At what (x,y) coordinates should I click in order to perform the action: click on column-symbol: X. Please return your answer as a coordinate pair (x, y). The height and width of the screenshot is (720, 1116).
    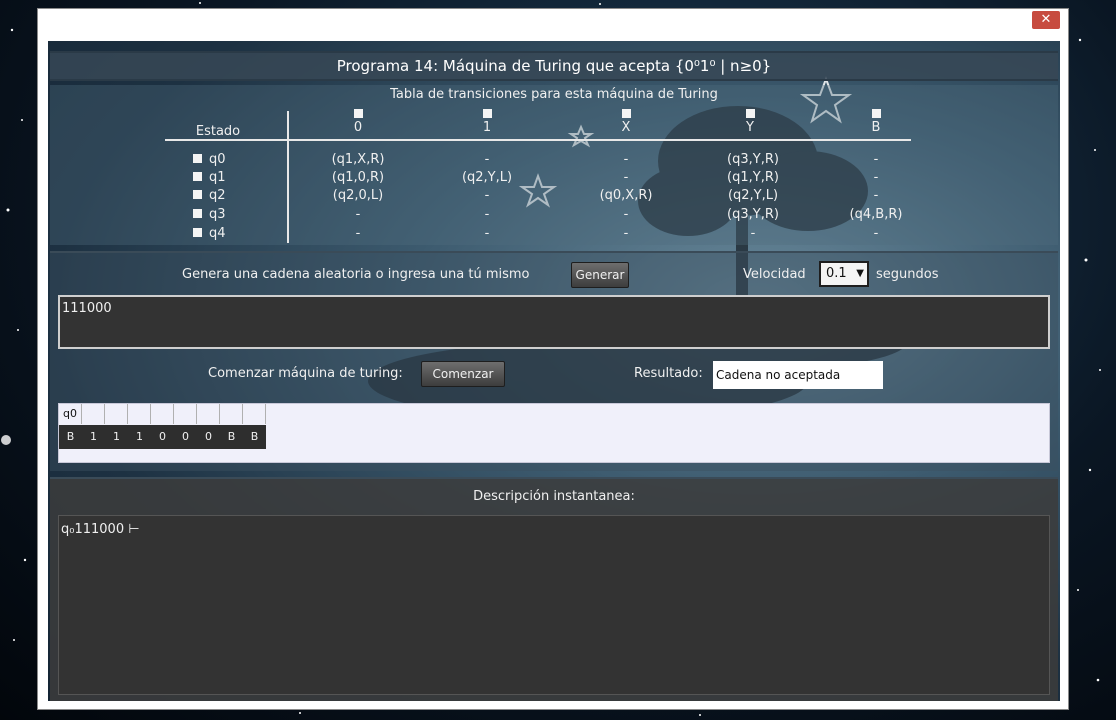
    Looking at the image, I should click on (626, 127).